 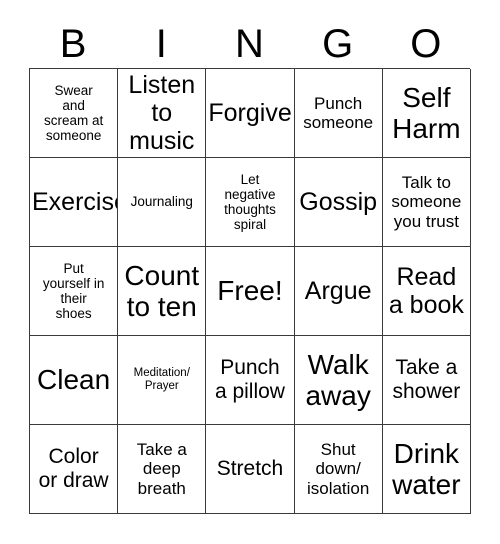 I want to click on bingo-cell-label: Punch someone, so click(x=338, y=112).